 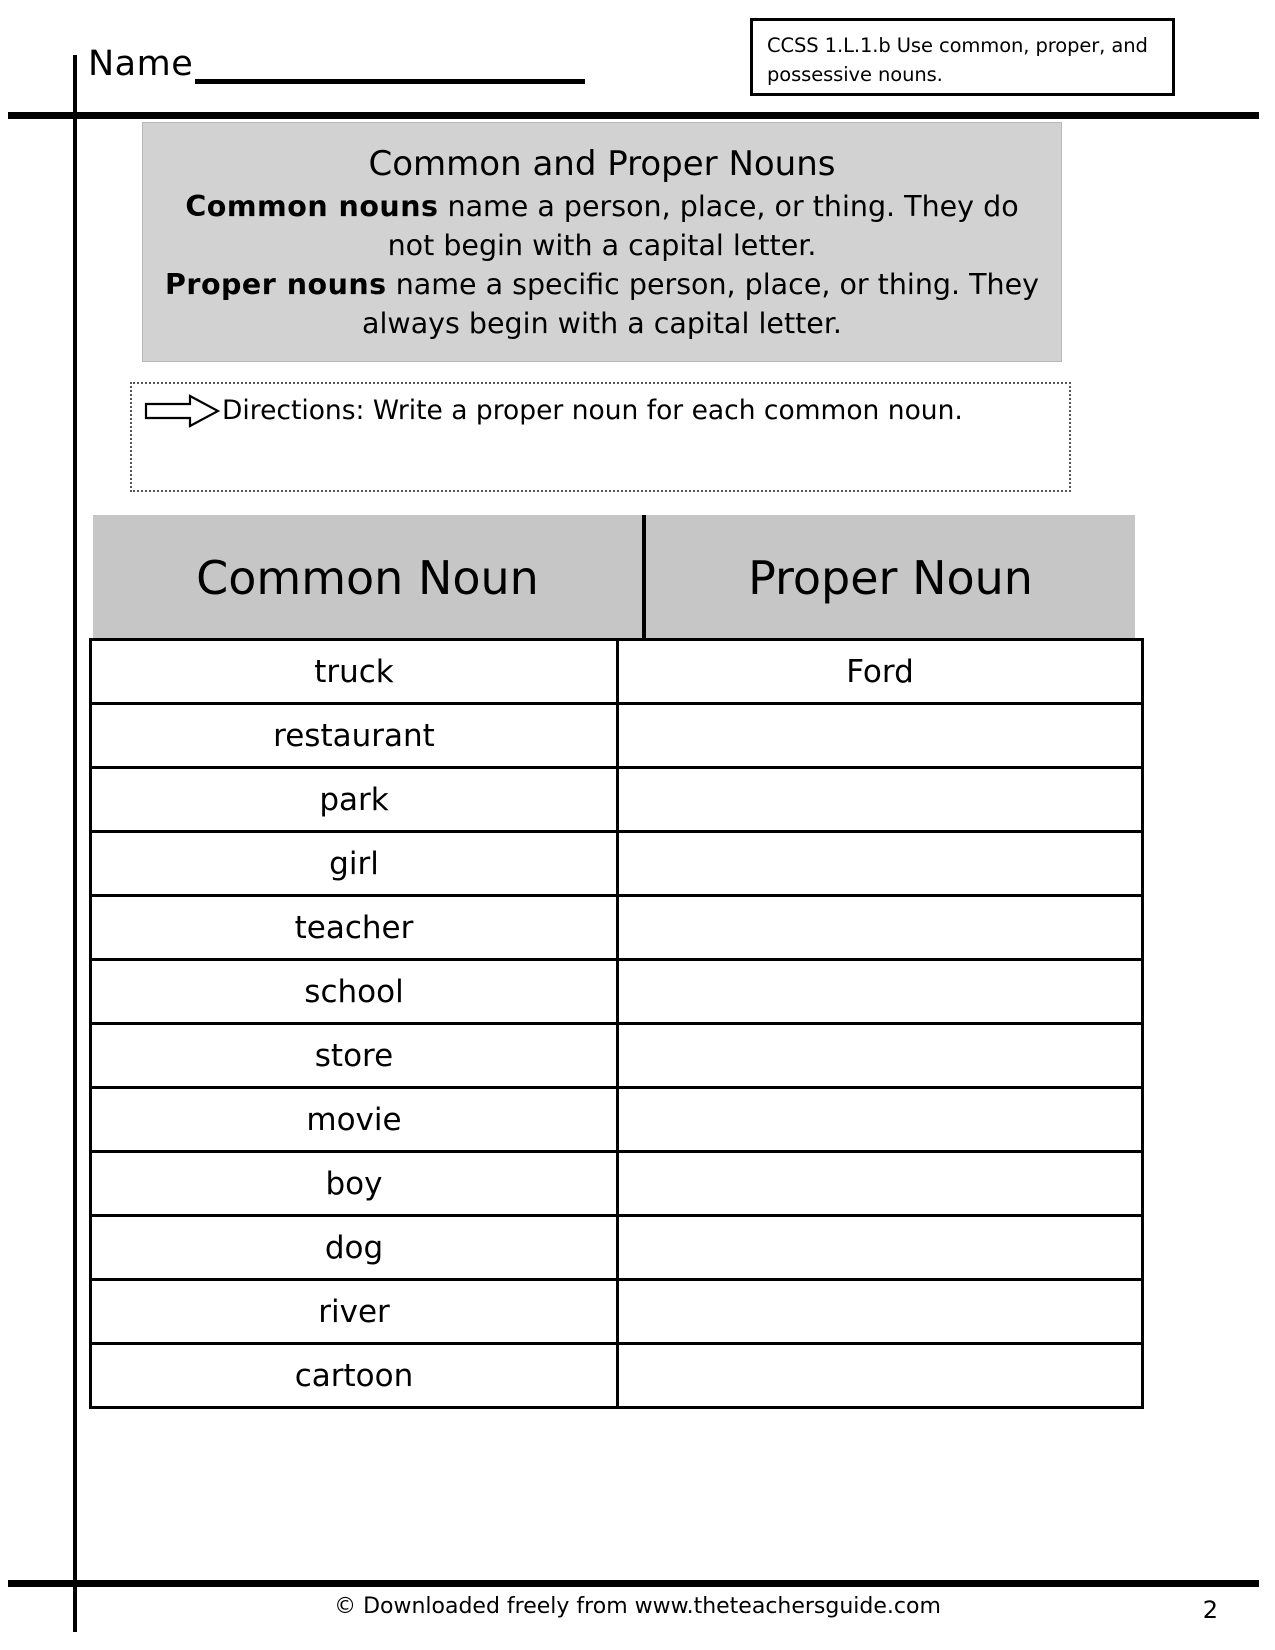 I want to click on table-header-row: Common Noun Proper Noun, so click(x=614, y=577).